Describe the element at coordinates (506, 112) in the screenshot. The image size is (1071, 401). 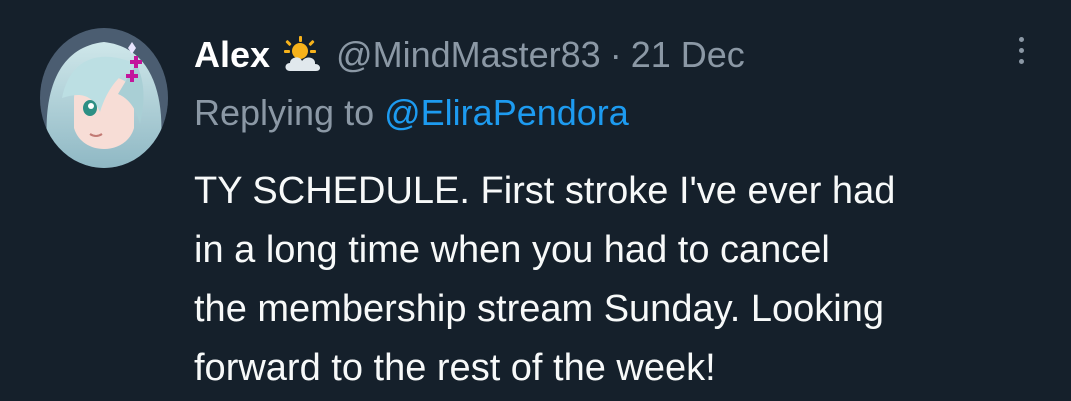
I see `reply-mention-link: @EliraPendora` at that location.